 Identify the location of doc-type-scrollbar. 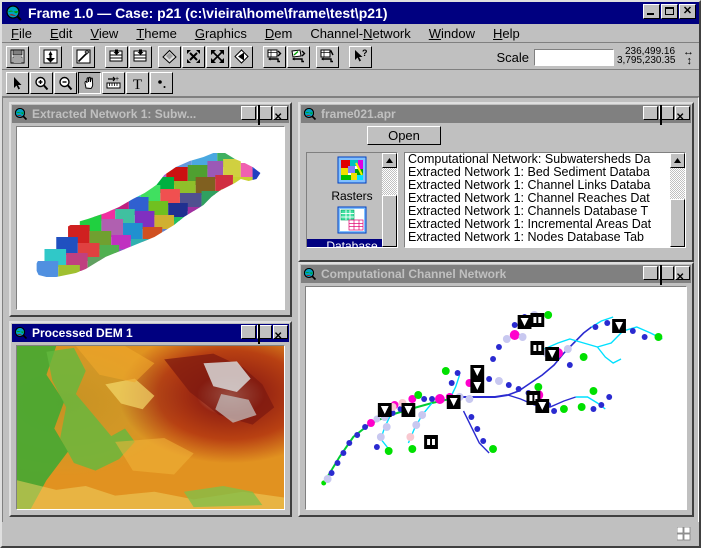
(389, 200).